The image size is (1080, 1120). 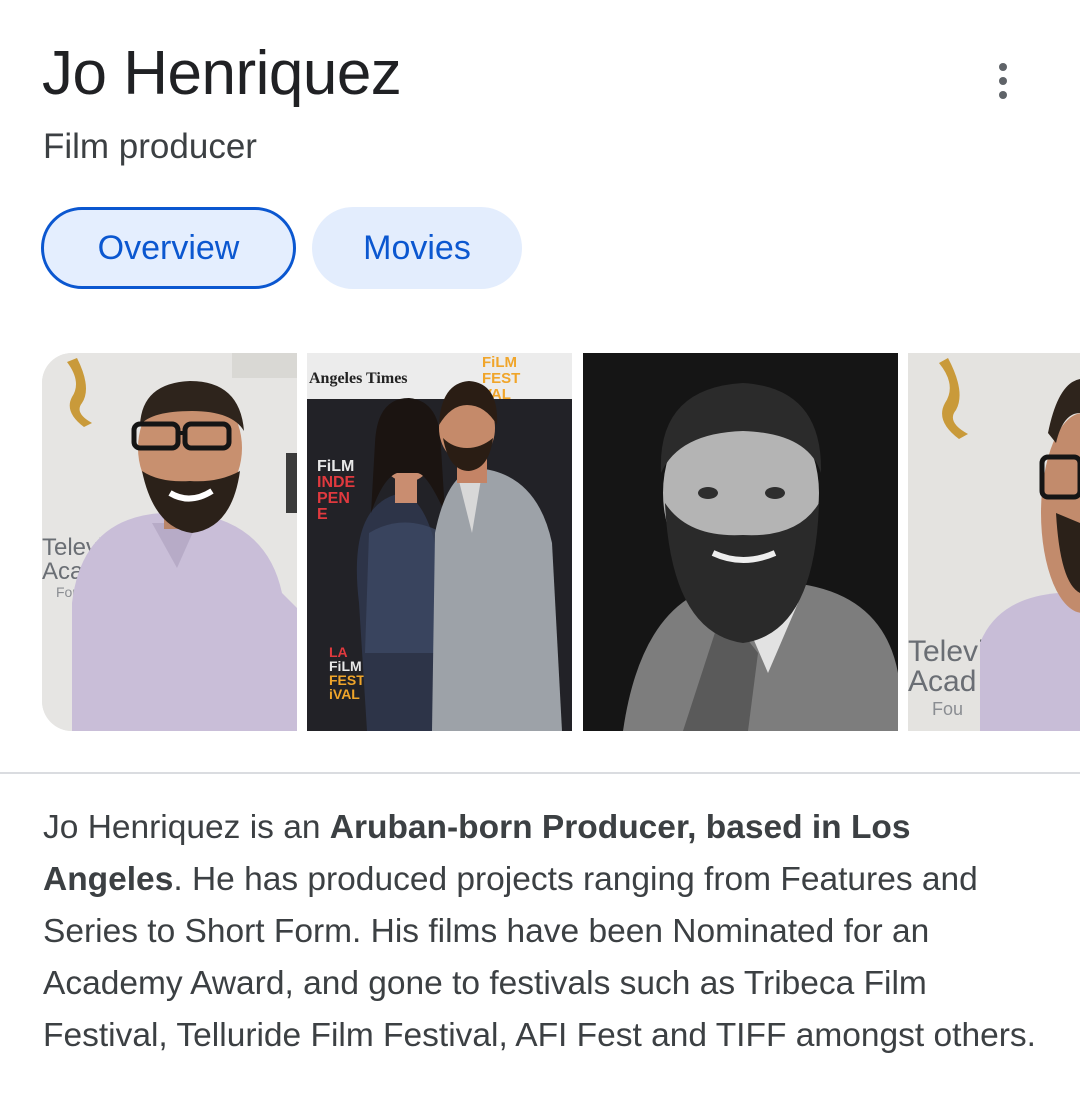 I want to click on film-text-4: E, so click(x=322, y=514).